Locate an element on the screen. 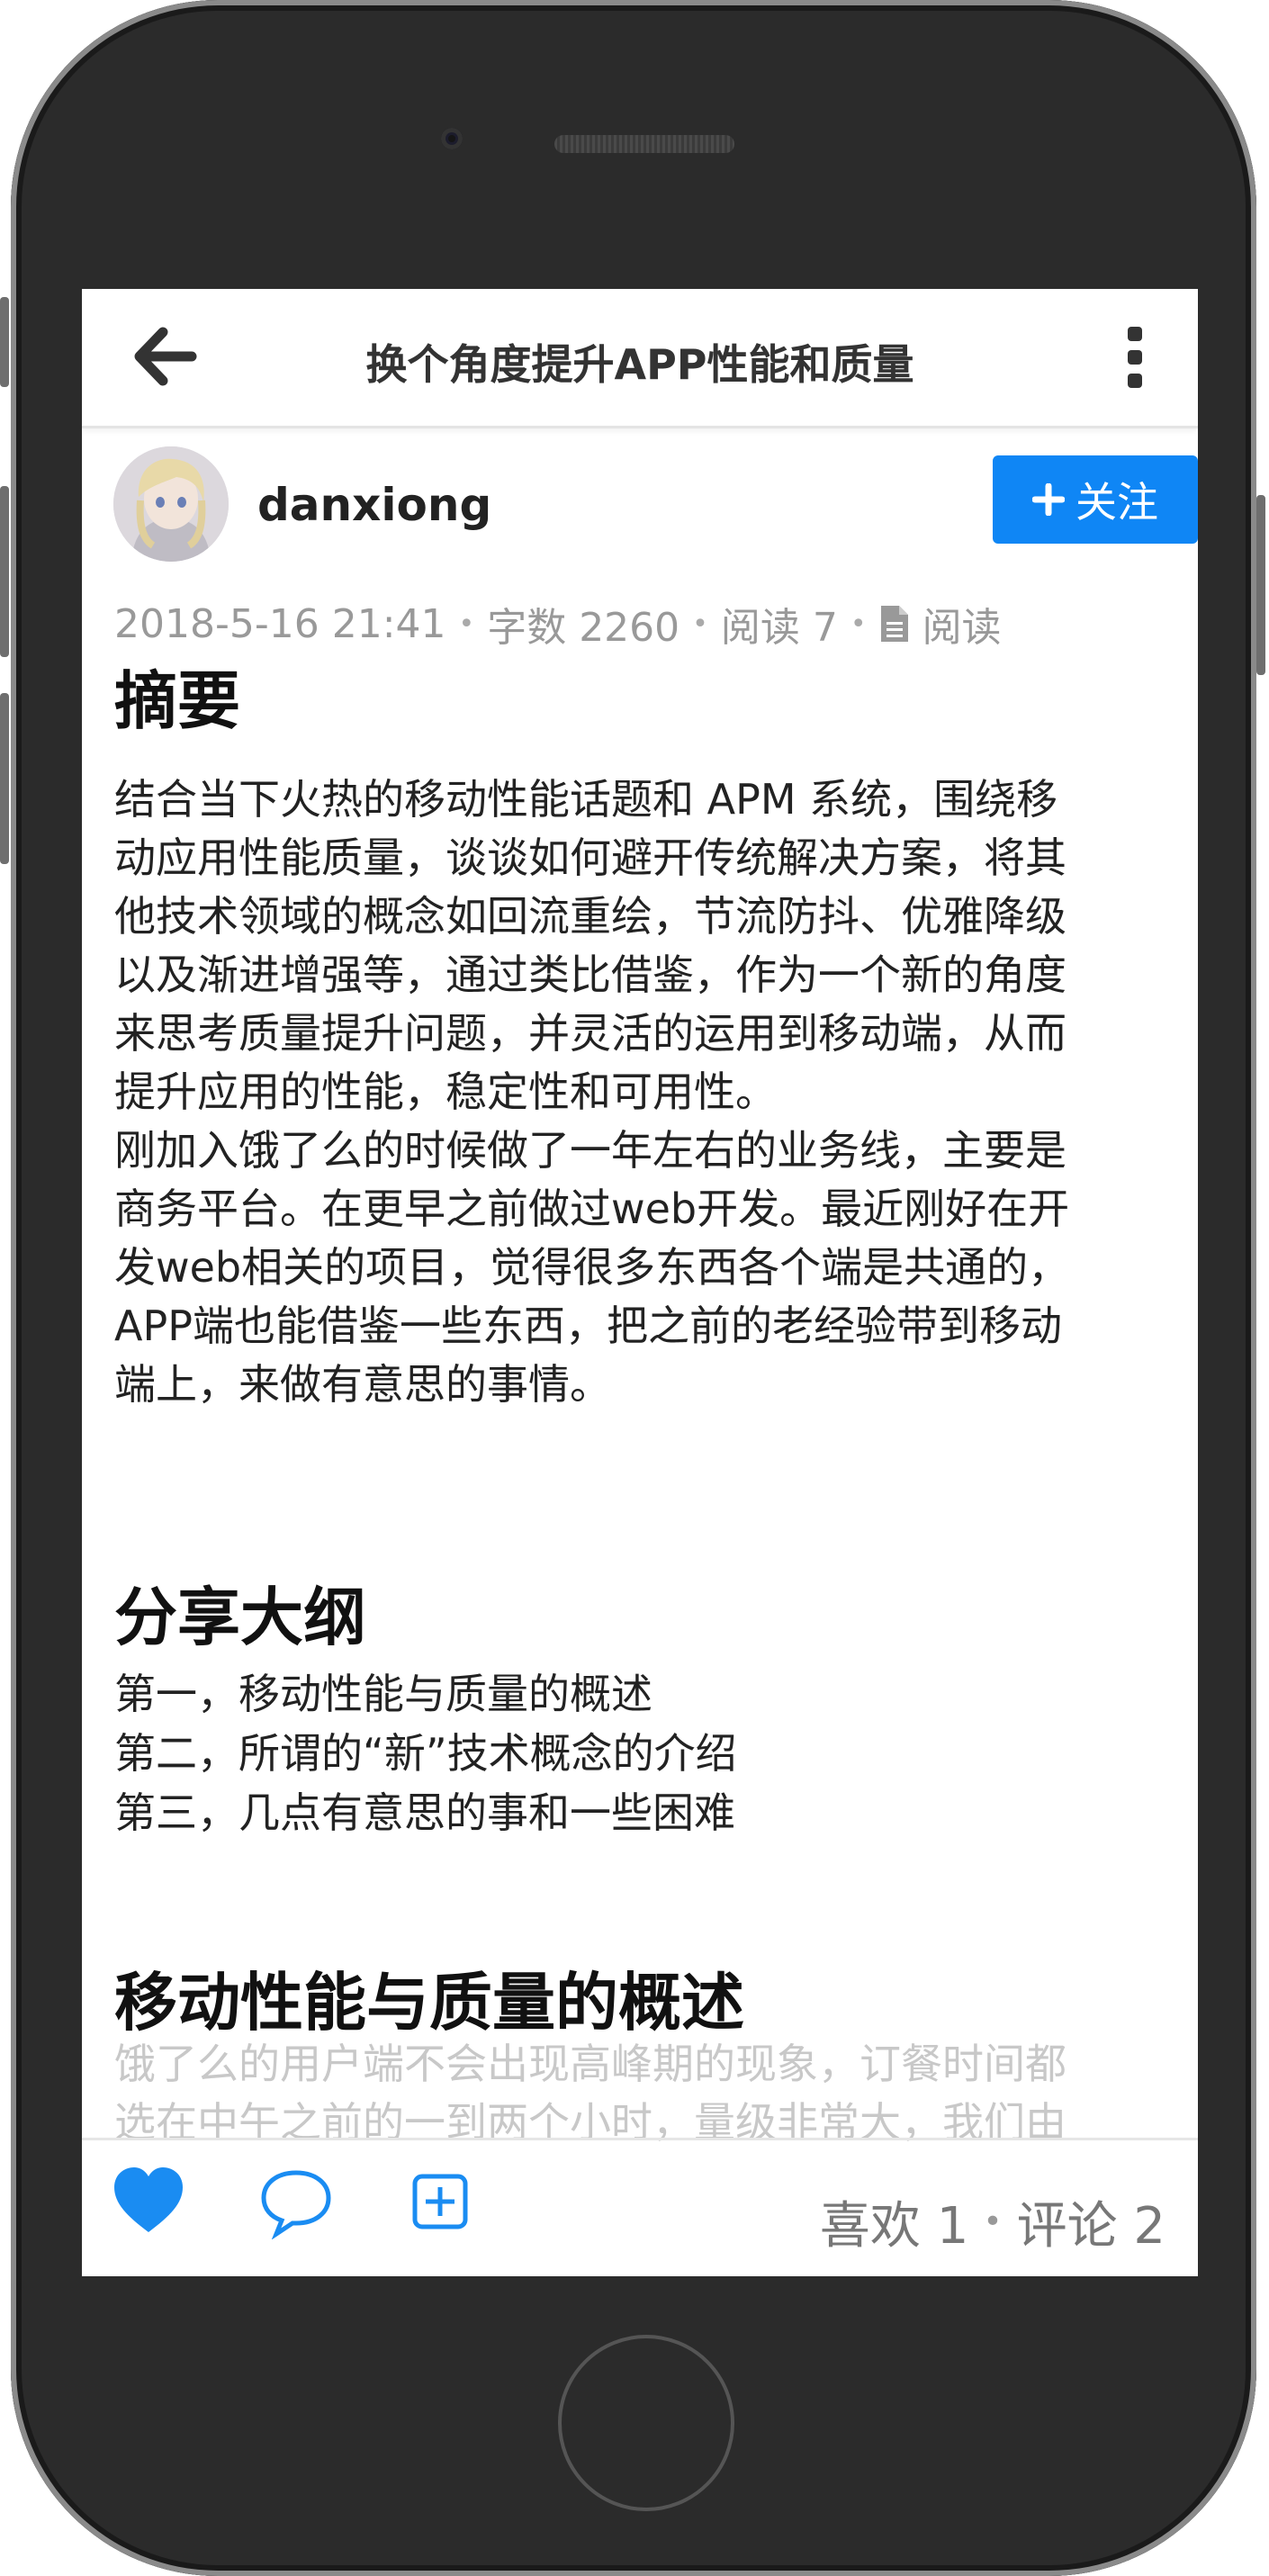  list-item: 第二，所谓的“新”技术概念的介绍 is located at coordinates (425, 1753).